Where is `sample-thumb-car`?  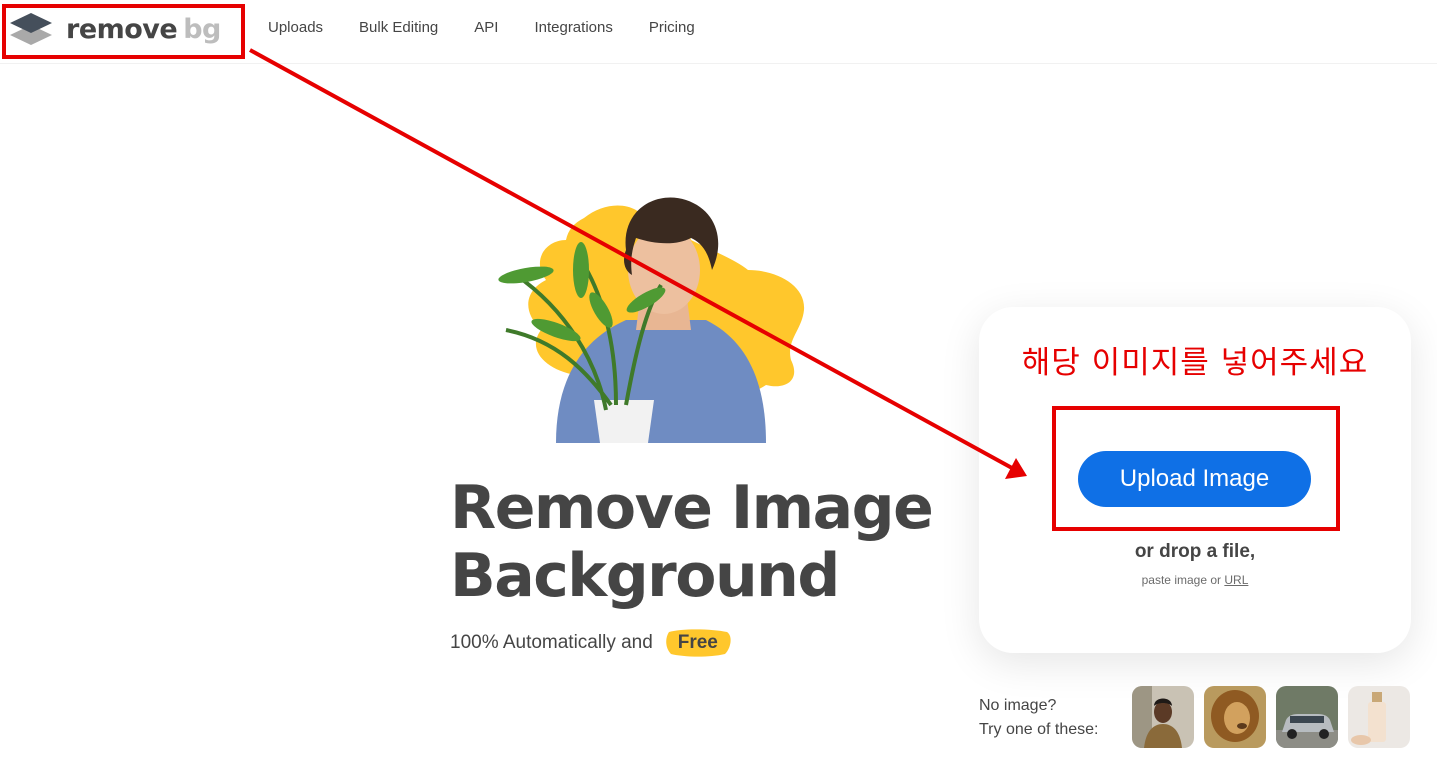 sample-thumb-car is located at coordinates (1307, 717).